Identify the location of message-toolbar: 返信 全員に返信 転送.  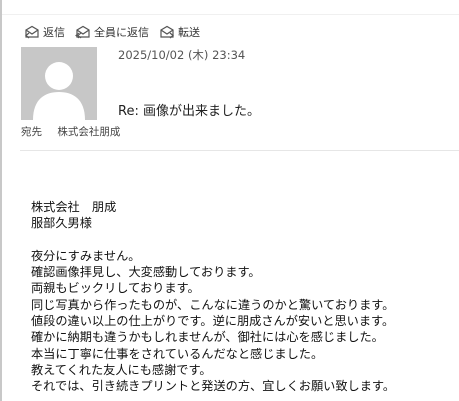
(112, 32).